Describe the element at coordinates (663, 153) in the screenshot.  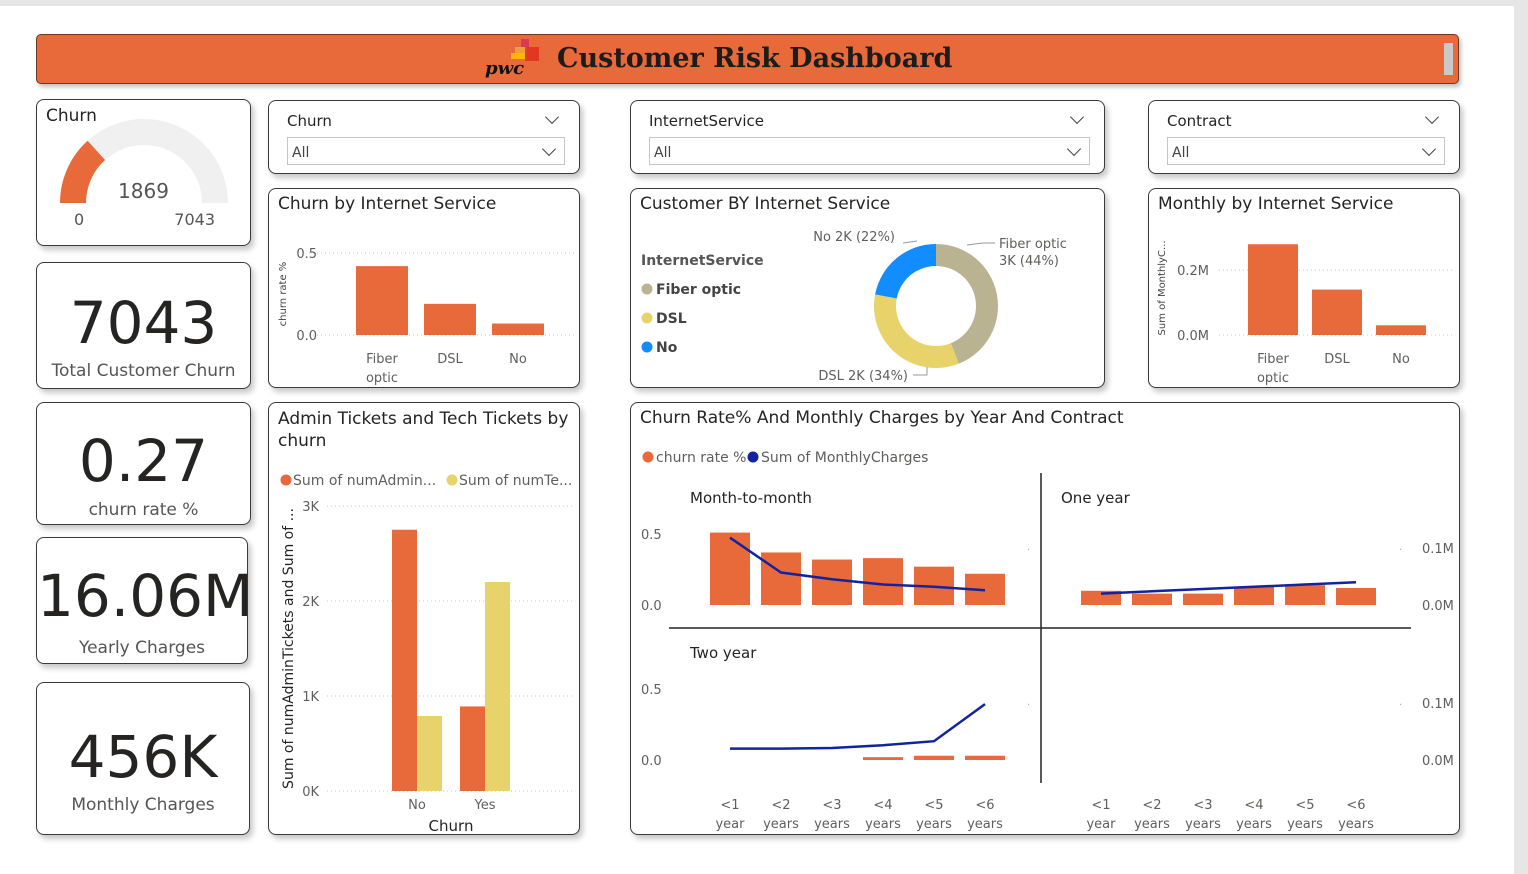
I see `internet-service-dropdown-value: All` at that location.